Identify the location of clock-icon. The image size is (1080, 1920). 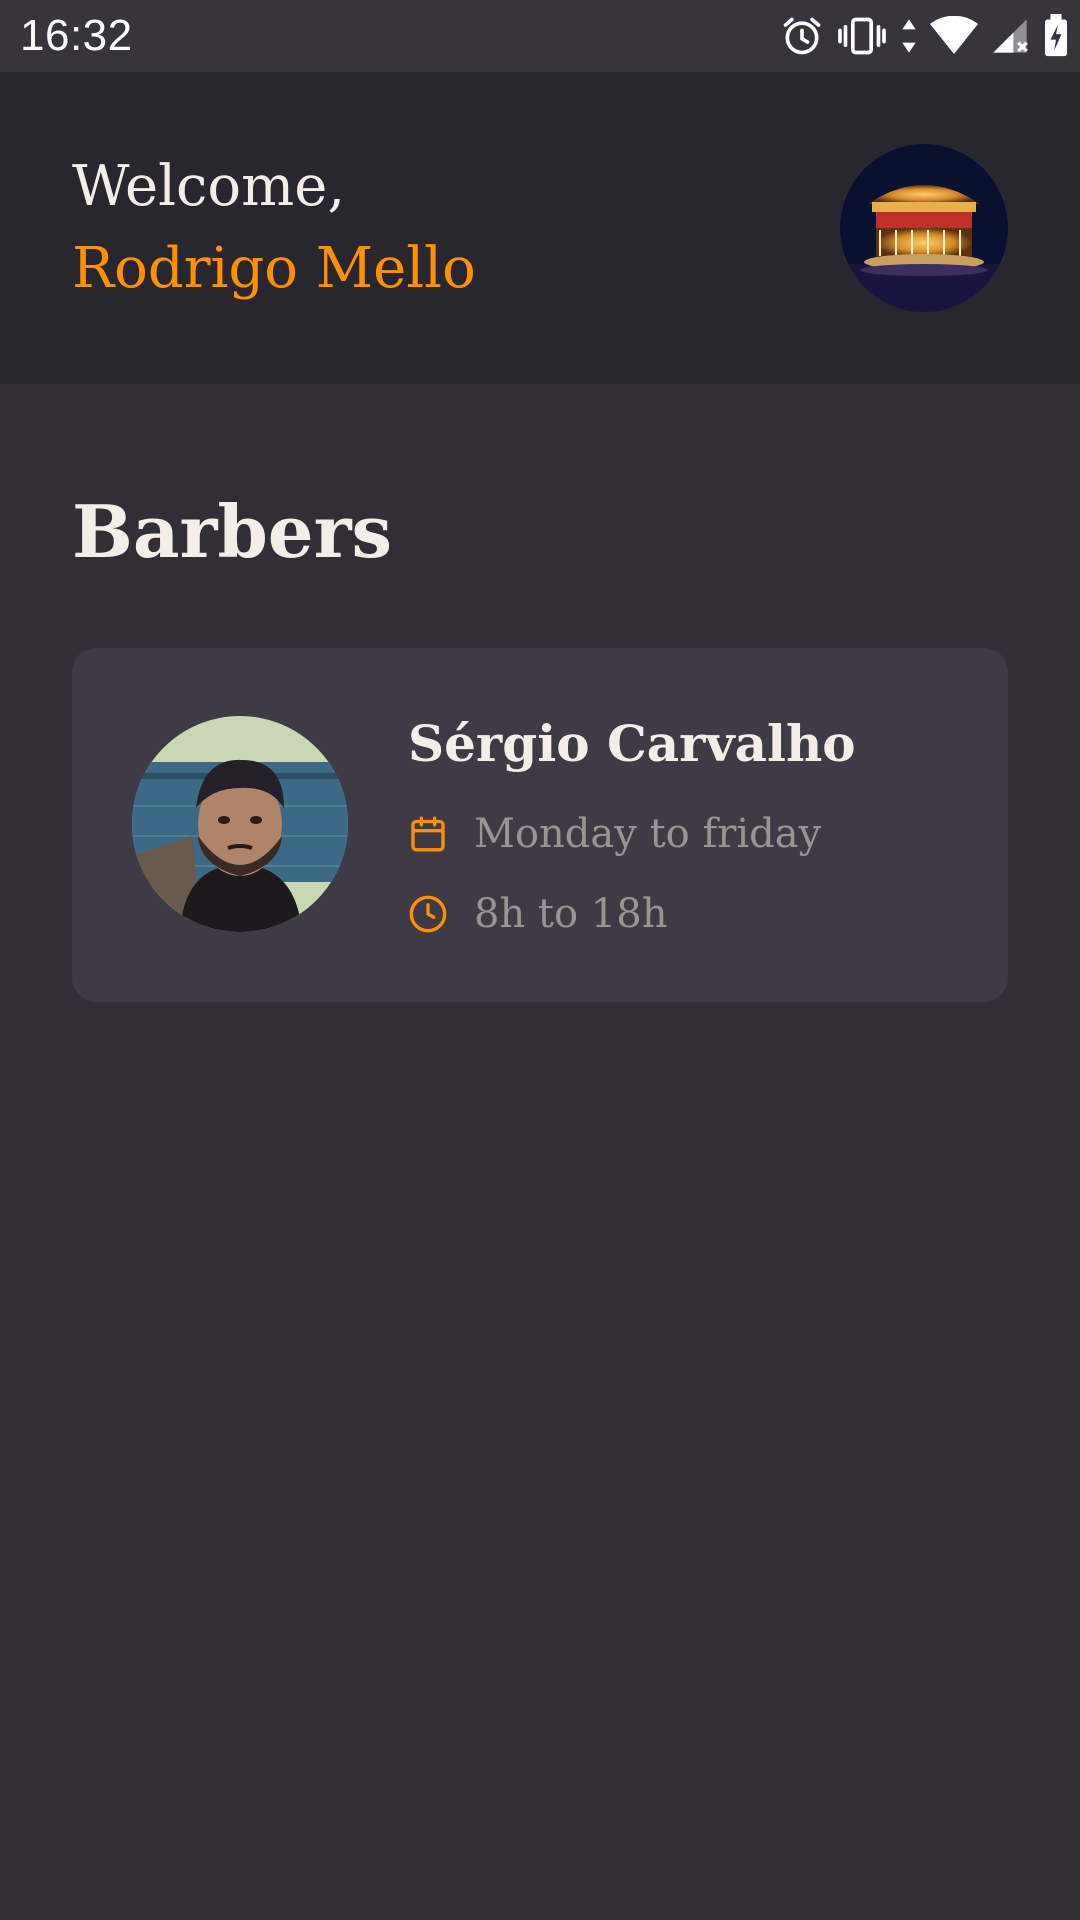
(428, 914).